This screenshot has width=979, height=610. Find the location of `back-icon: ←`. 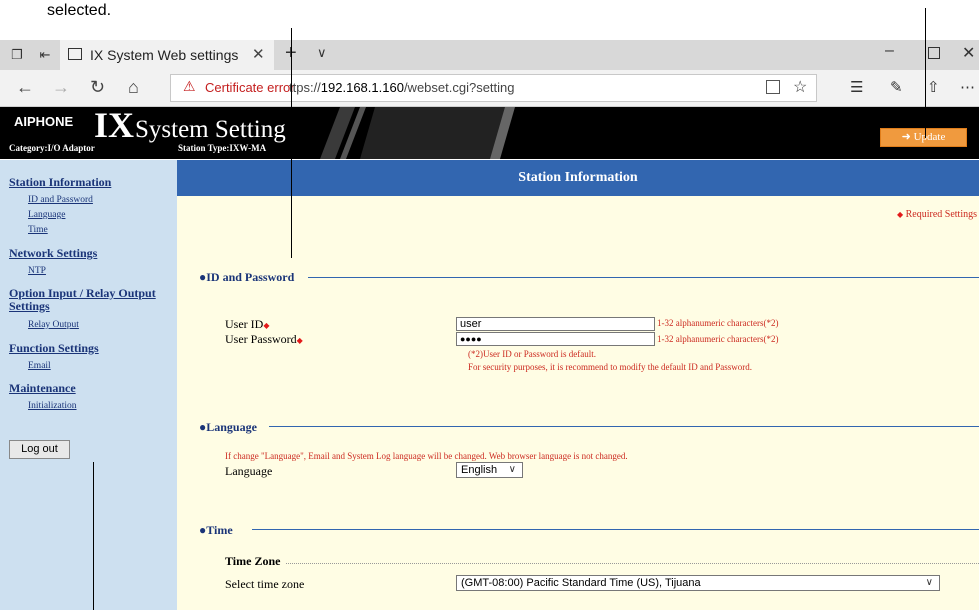

back-icon: ← is located at coordinates (25, 87).